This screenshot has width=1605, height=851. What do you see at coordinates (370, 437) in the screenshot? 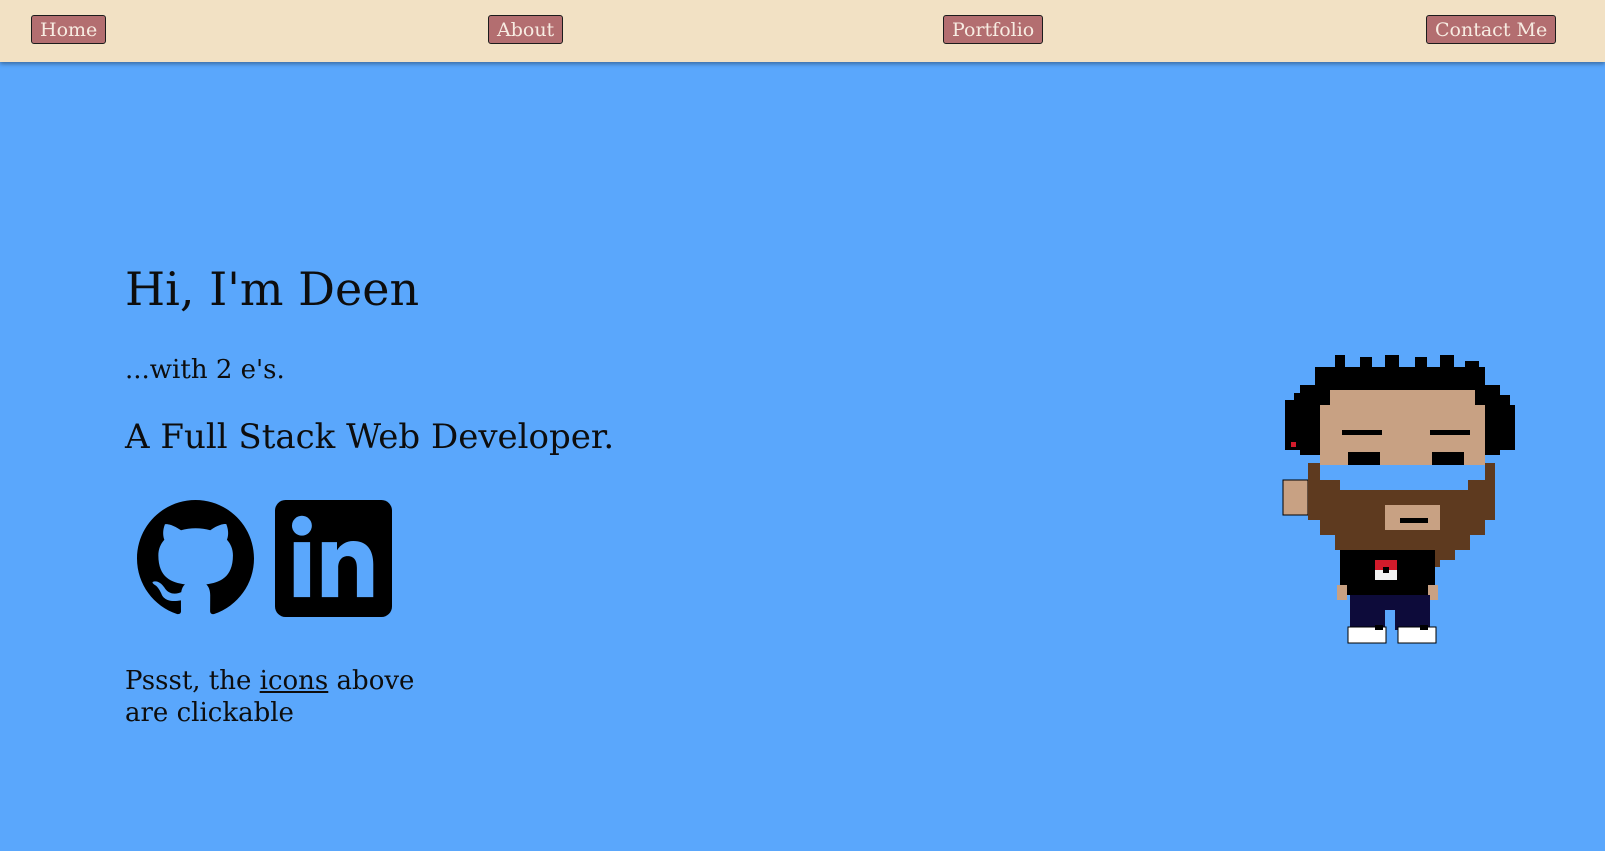
I see `hero-role: A Full Stack Web Developer.` at bounding box center [370, 437].